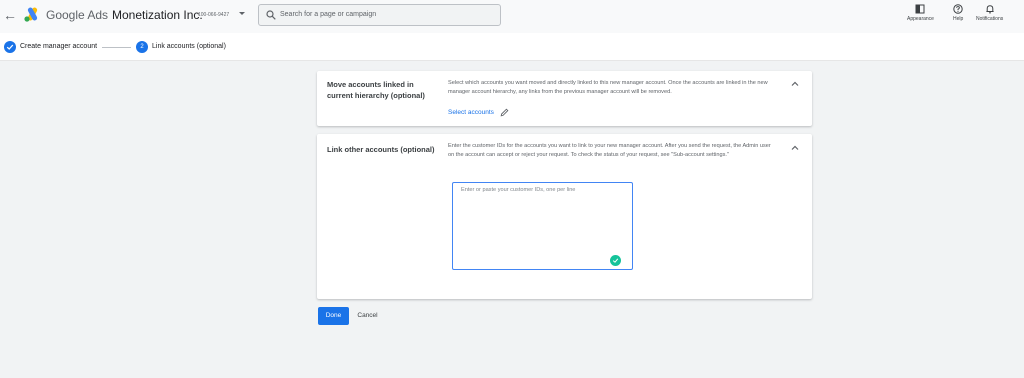 The height and width of the screenshot is (378, 1024). Describe the element at coordinates (379, 15) in the screenshot. I see `search-box: Search for a page or campaign` at that location.